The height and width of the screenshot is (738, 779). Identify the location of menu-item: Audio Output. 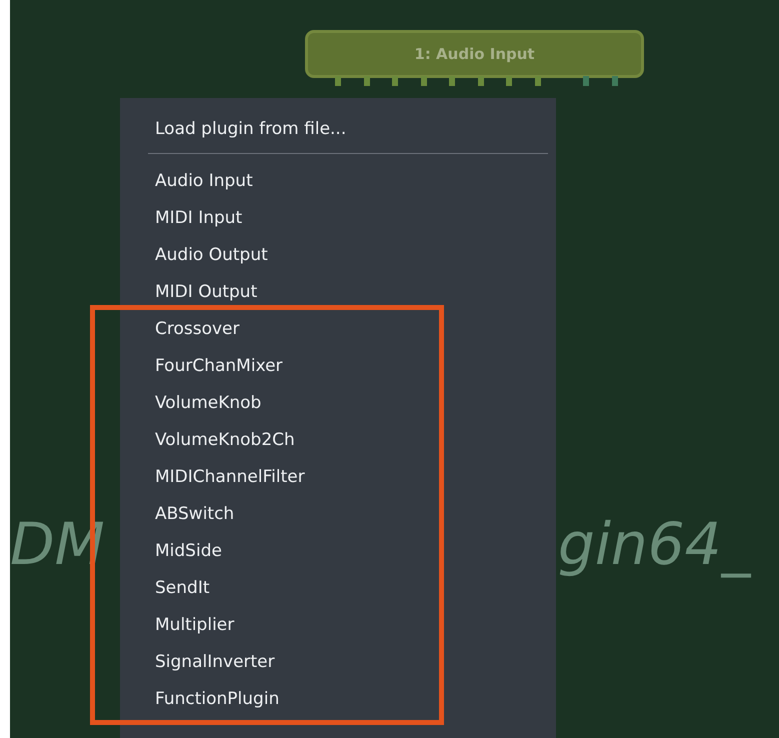
(338, 254).